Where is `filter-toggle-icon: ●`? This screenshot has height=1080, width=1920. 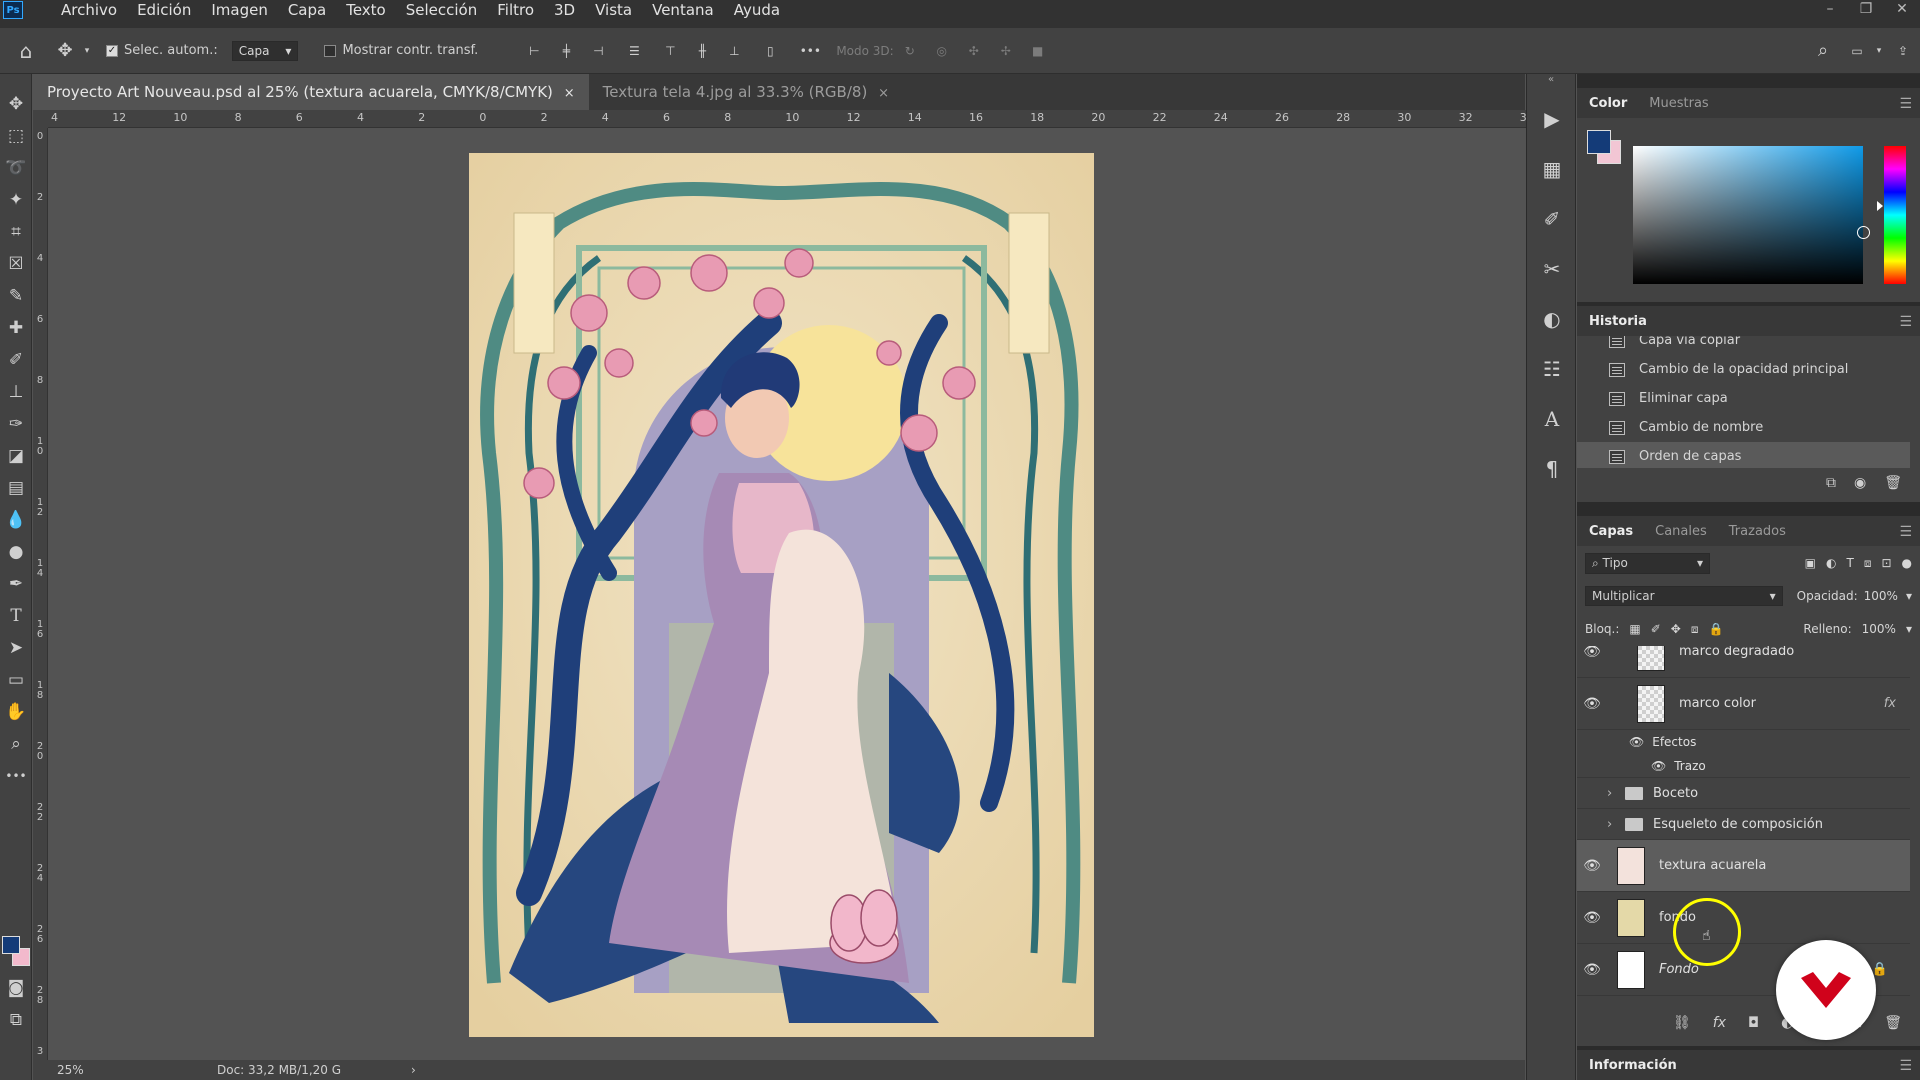 filter-toggle-icon: ● is located at coordinates (1907, 563).